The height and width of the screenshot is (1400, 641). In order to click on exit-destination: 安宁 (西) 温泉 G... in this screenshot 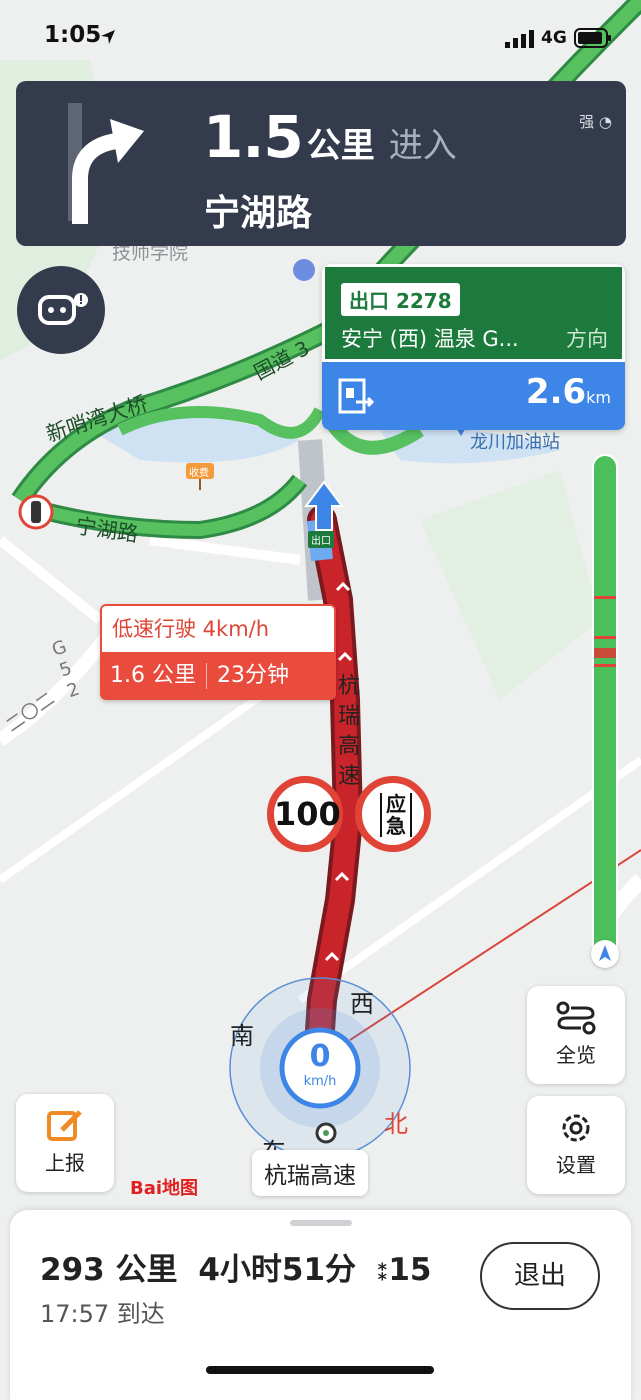, I will do `click(430, 339)`.